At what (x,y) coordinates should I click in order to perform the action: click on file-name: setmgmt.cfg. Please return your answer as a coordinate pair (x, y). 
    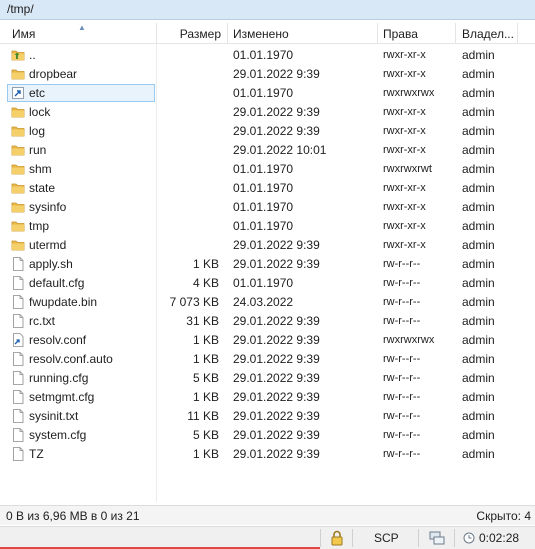
    Looking at the image, I should click on (62, 397).